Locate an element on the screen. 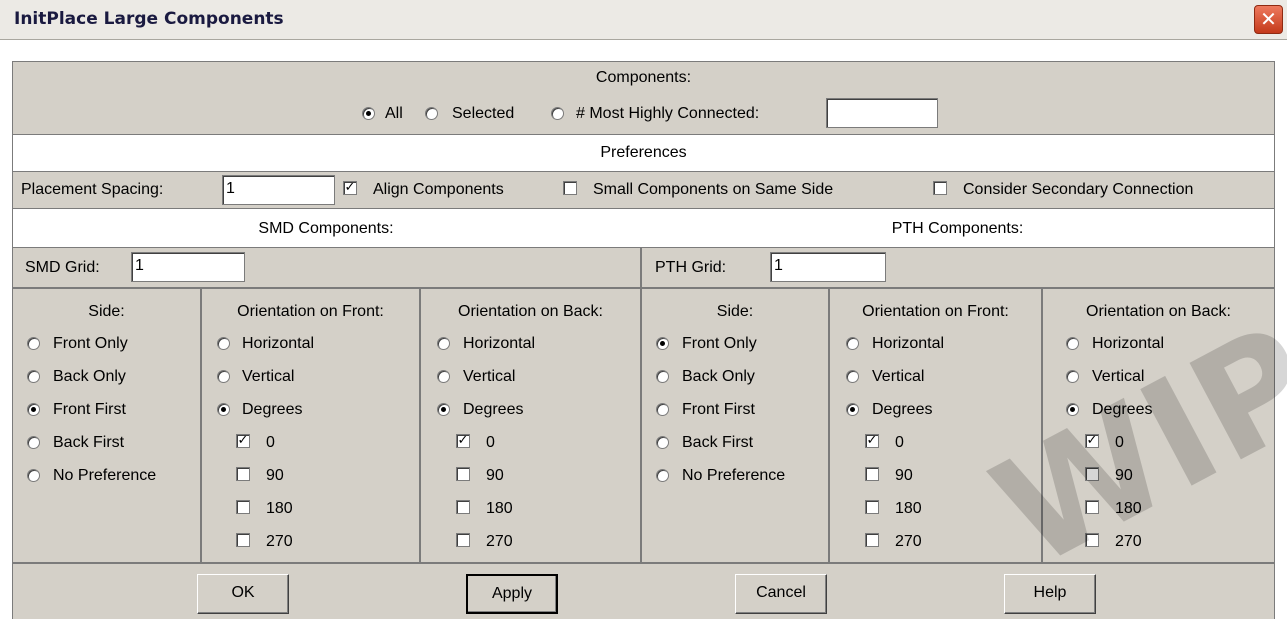  smd-back-option-label: Vertical is located at coordinates (489, 376).